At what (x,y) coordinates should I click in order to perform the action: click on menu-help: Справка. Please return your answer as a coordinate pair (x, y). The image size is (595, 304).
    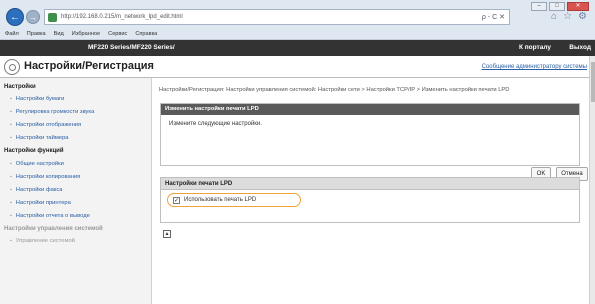
    Looking at the image, I should click on (146, 34).